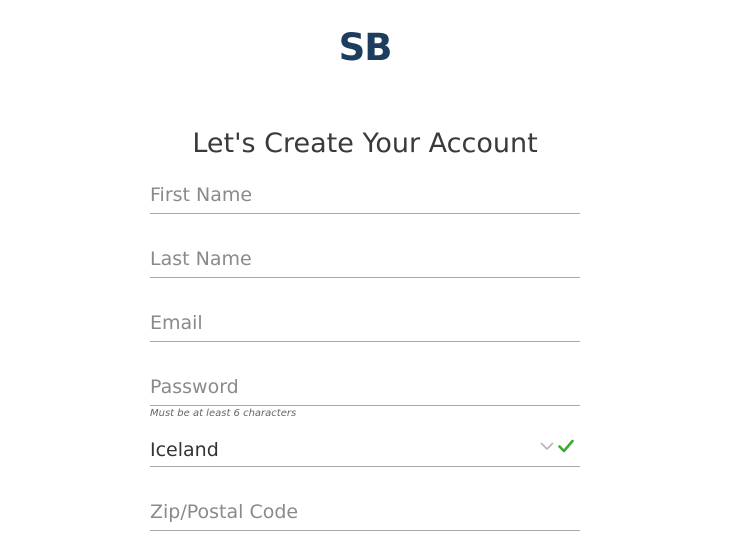  Describe the element at coordinates (547, 446) in the screenshot. I see `chevron-down-icon` at that location.